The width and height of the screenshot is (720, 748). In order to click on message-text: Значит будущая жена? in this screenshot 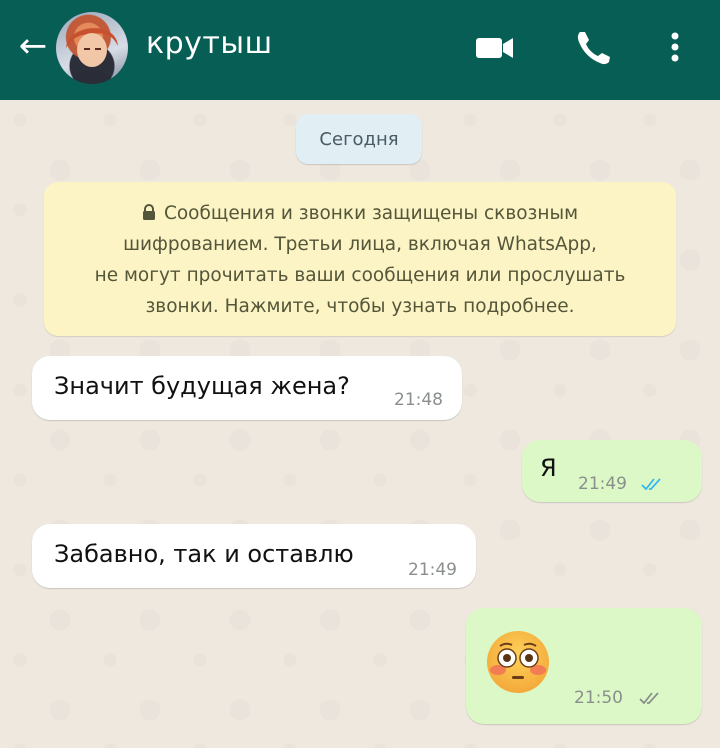, I will do `click(202, 386)`.